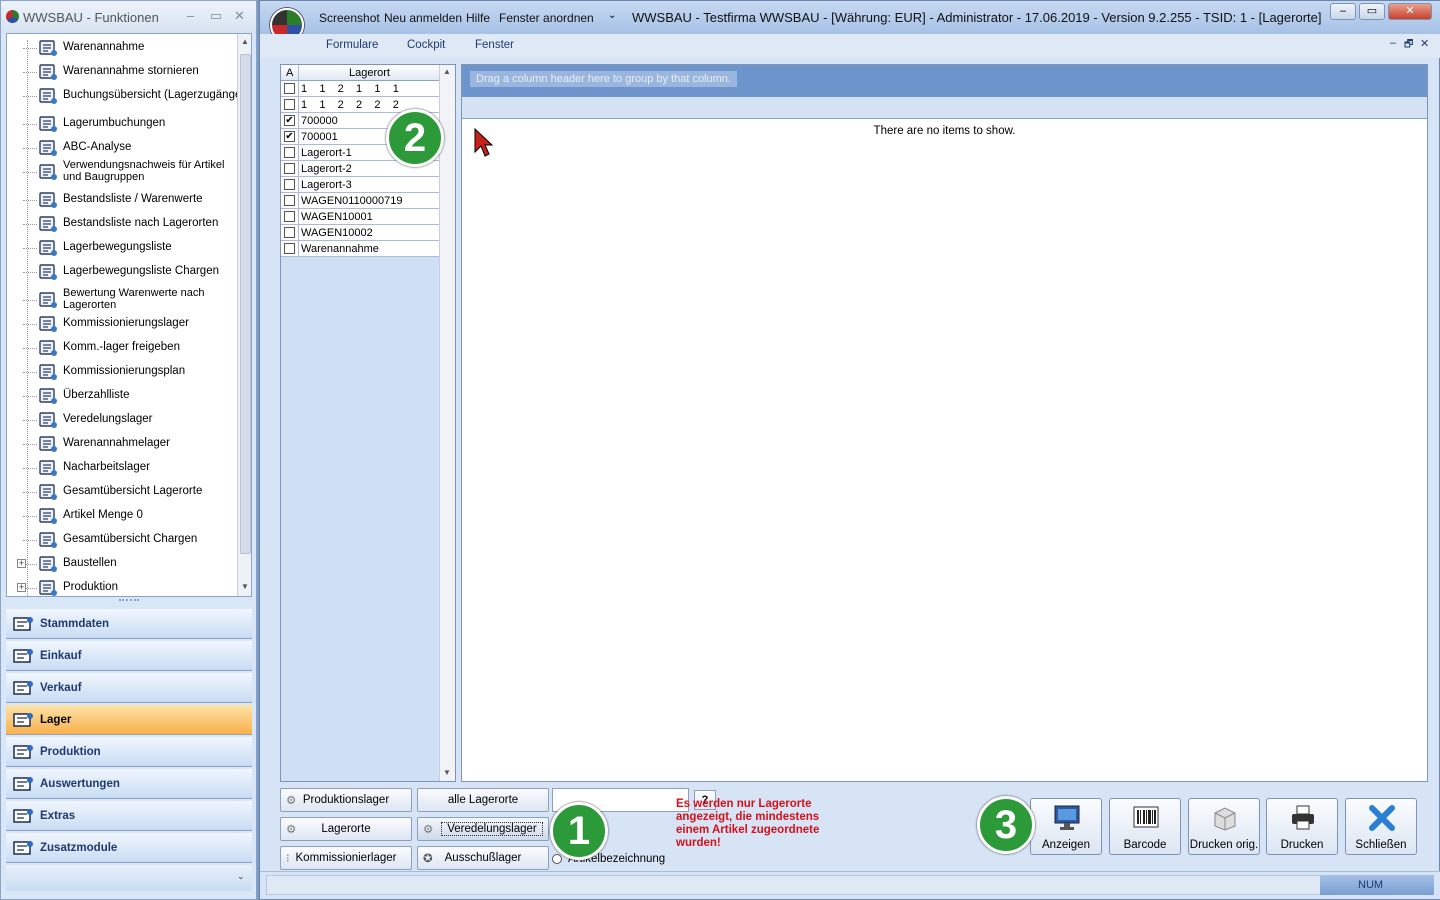 The width and height of the screenshot is (1440, 900). I want to click on list-scrollbar: ▲ ▼, so click(447, 423).